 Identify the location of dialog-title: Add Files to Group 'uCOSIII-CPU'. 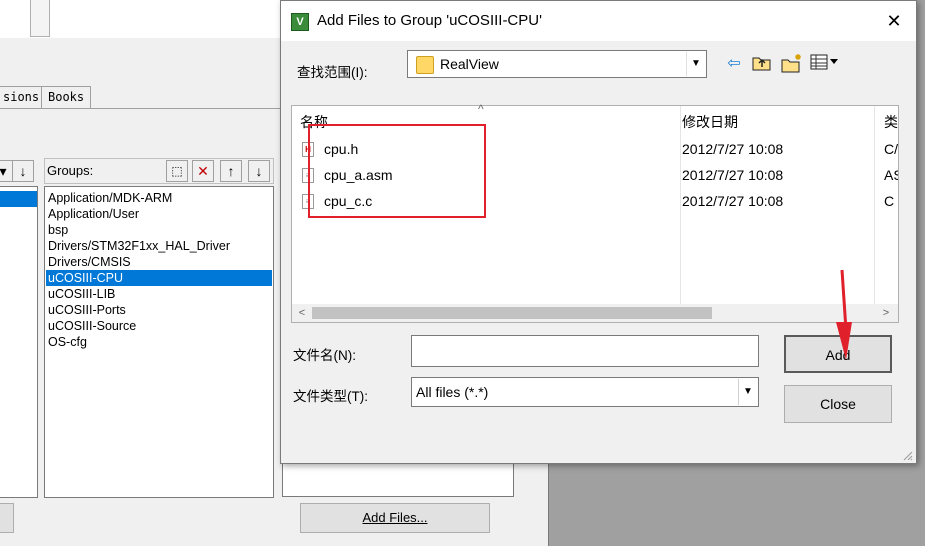
(429, 20).